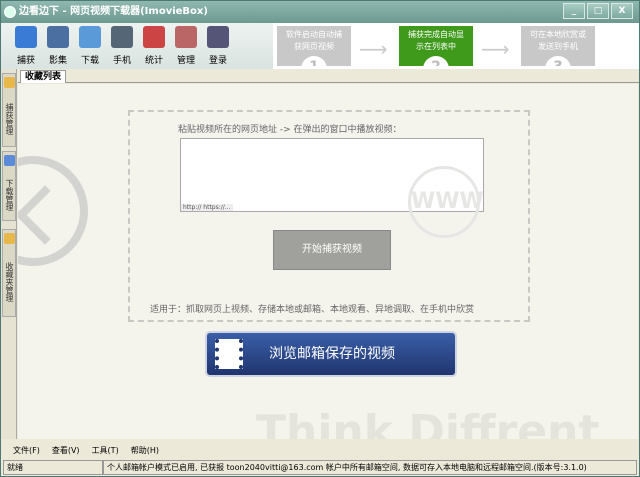 This screenshot has width=640, height=477. What do you see at coordinates (43, 76) in the screenshot?
I see `tab-favorites-list: 收藏列表` at bounding box center [43, 76].